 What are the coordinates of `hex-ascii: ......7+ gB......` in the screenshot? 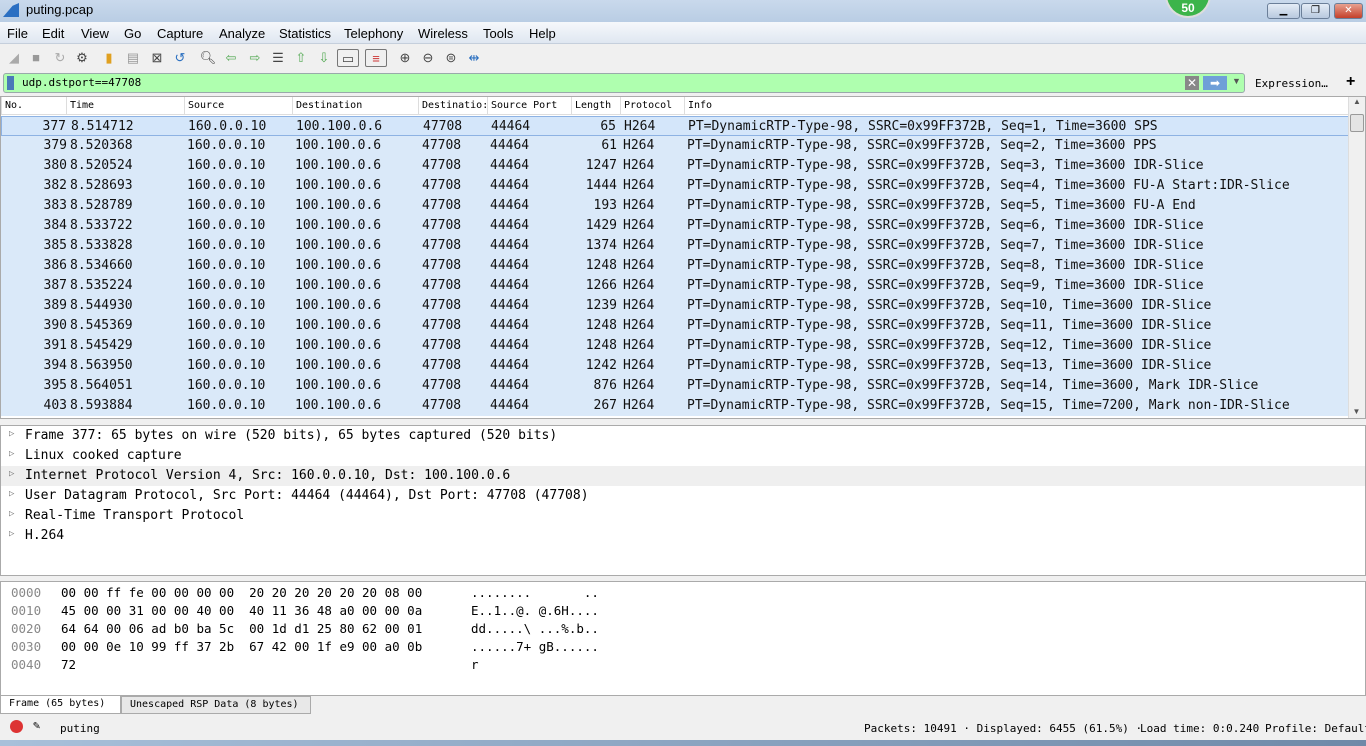 It's located at (535, 646).